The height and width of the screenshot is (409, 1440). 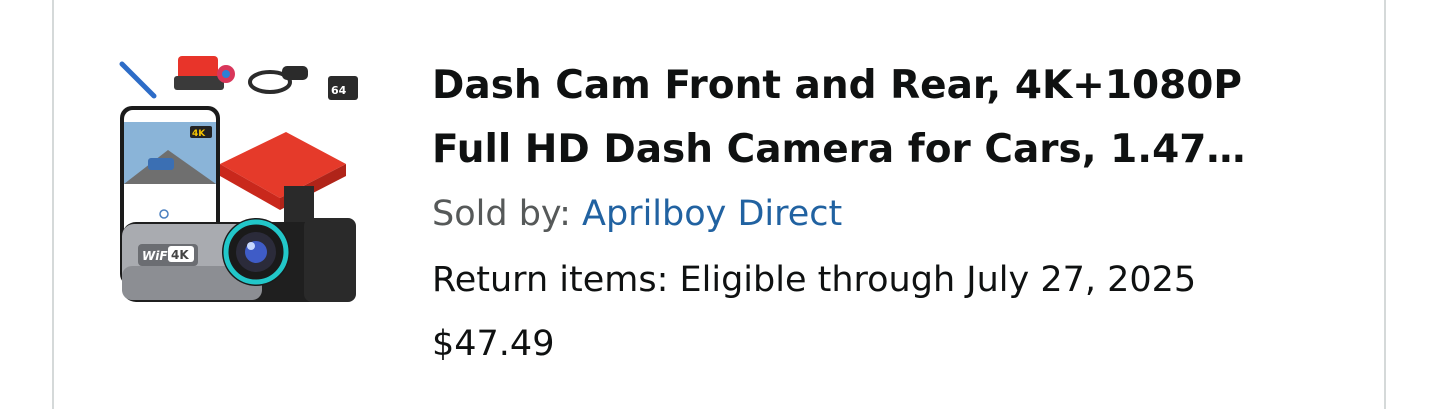 I want to click on windshield-mount, so click(x=283, y=181).